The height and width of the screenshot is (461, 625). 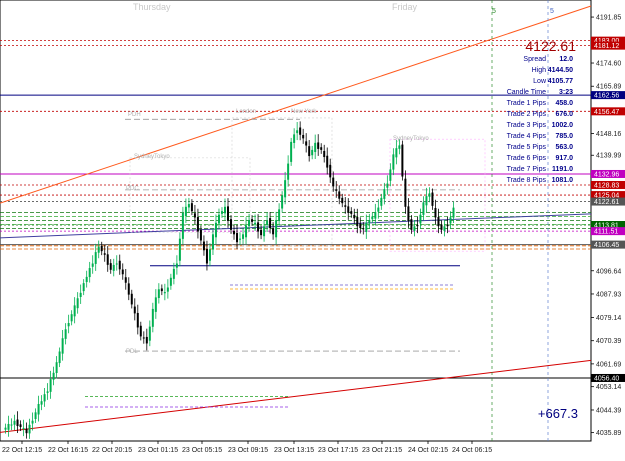 I want to click on info-value: 676.0, so click(x=564, y=114).